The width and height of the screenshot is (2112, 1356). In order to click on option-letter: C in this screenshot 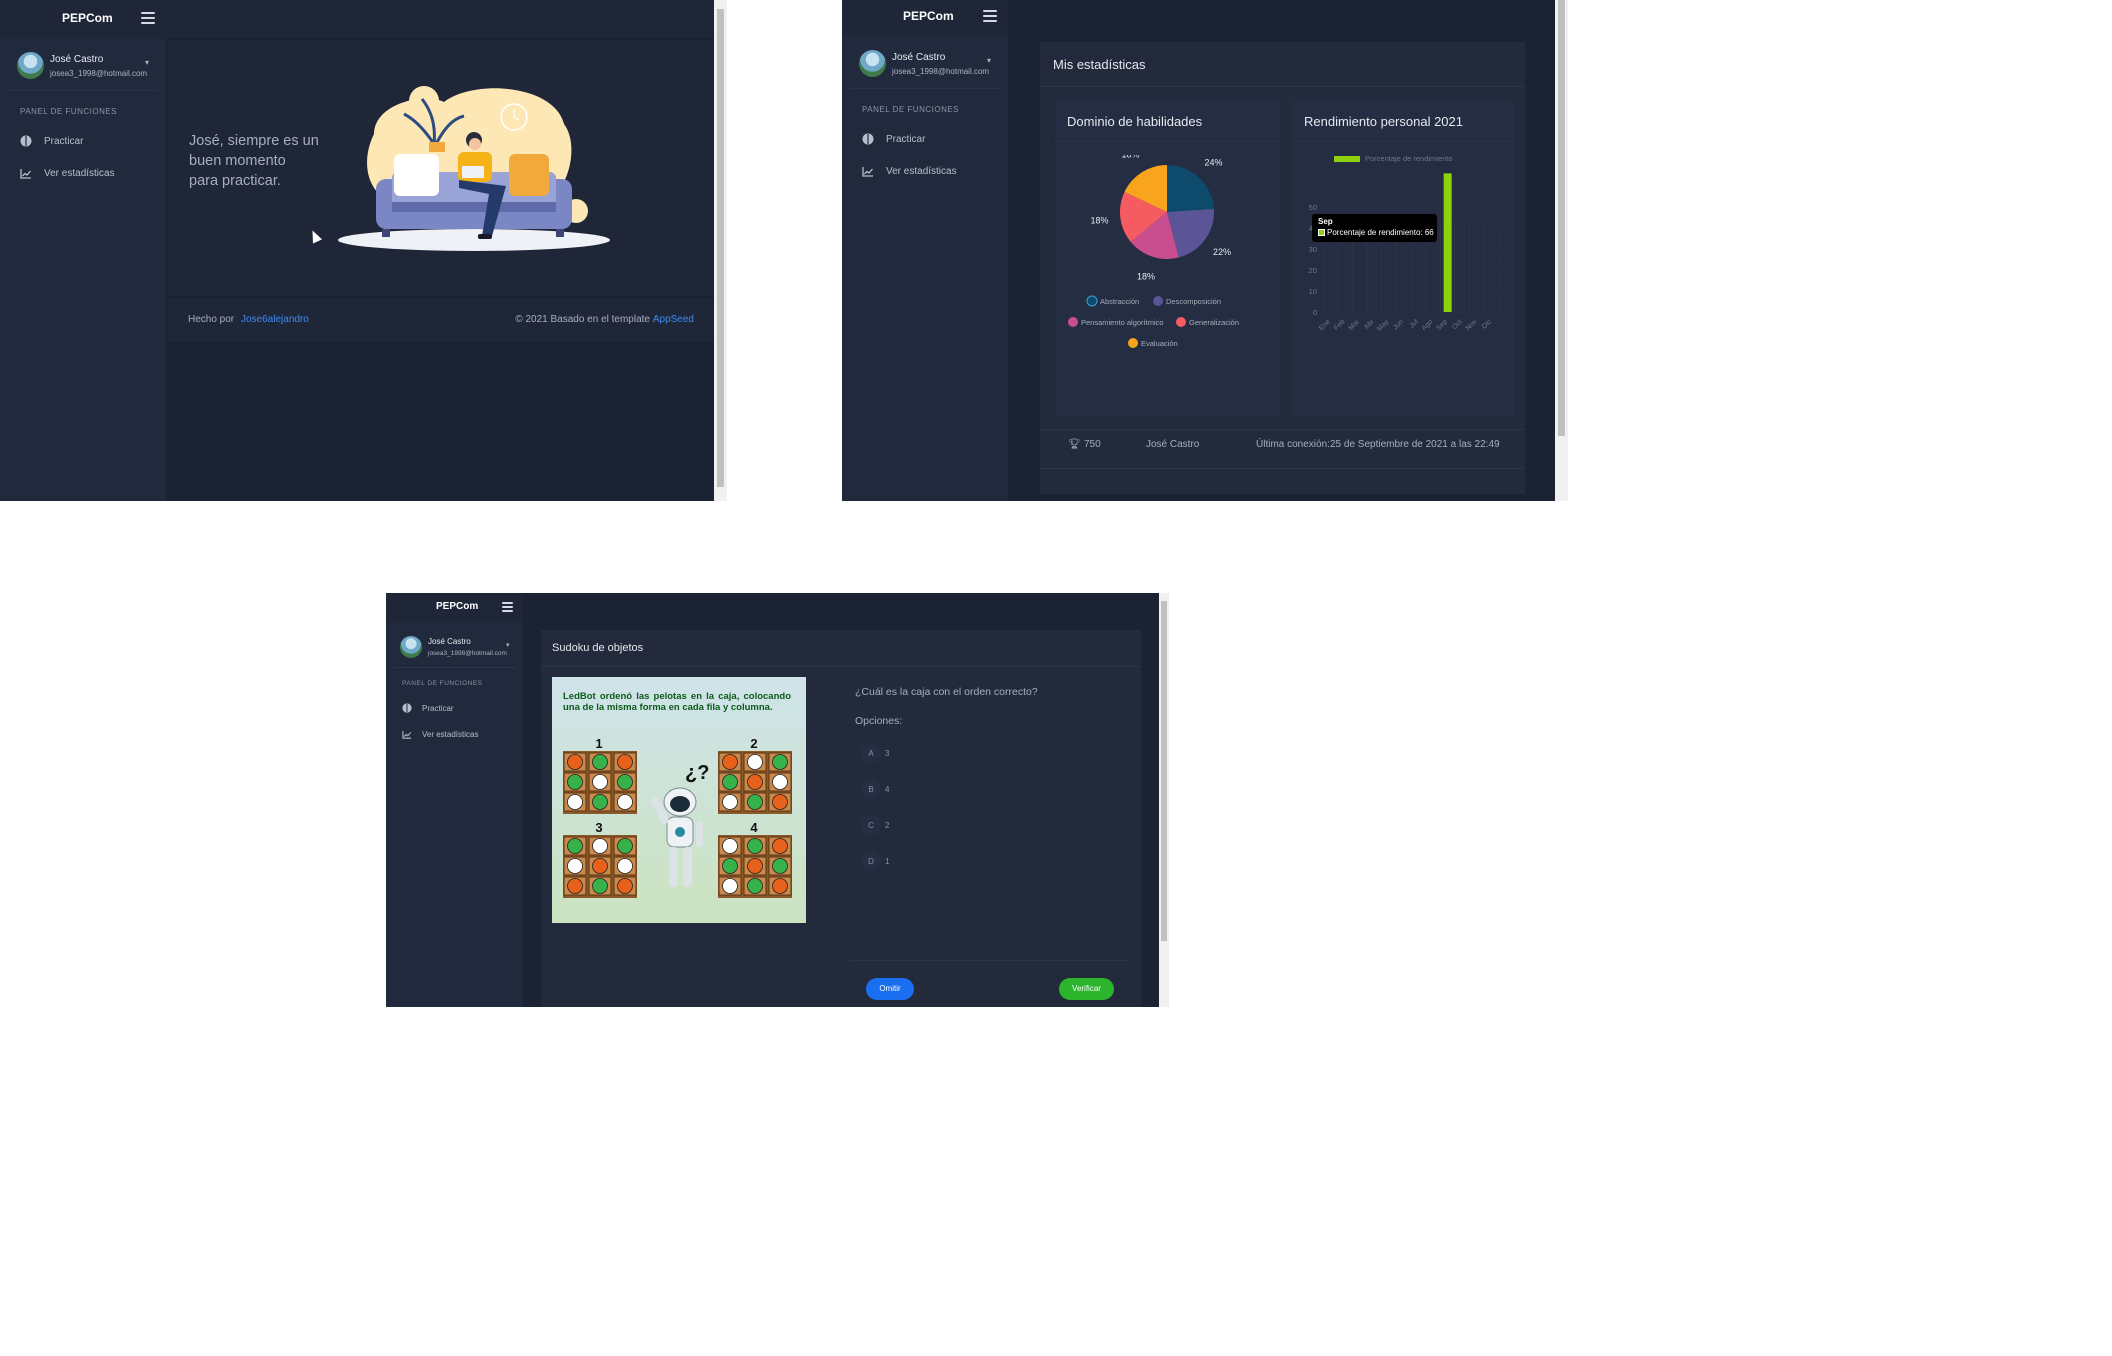, I will do `click(871, 825)`.